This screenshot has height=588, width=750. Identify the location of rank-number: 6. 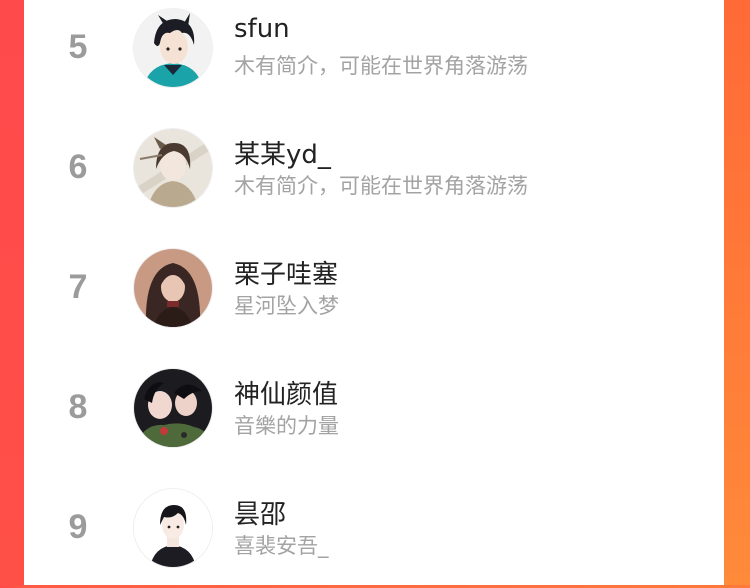
(78, 167).